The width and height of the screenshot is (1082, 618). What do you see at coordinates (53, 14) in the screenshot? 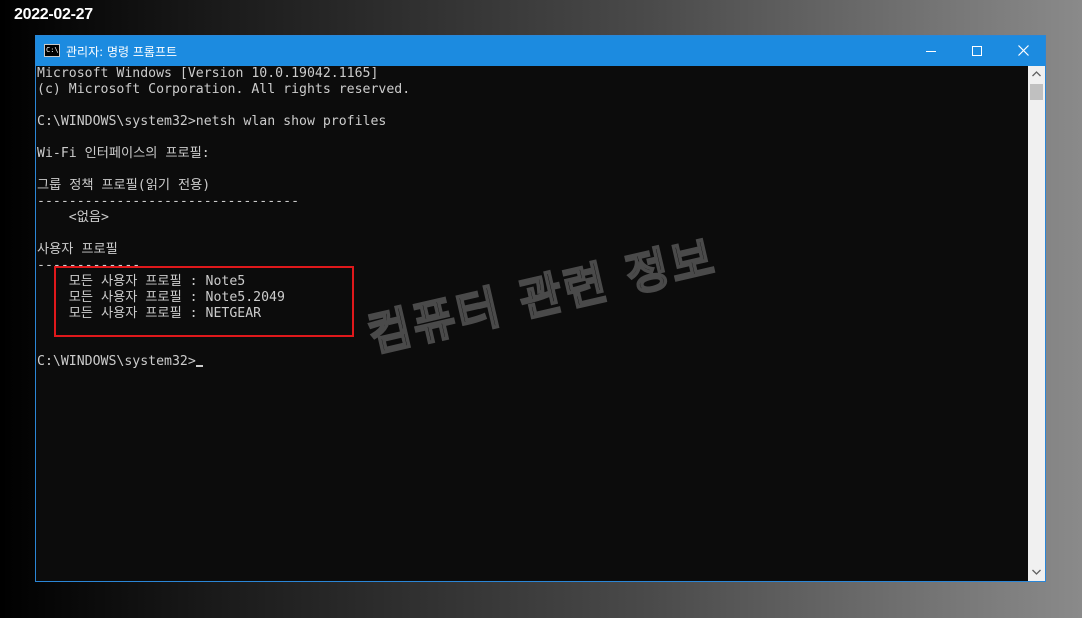
I see `date-stamp: 2022-02-27` at bounding box center [53, 14].